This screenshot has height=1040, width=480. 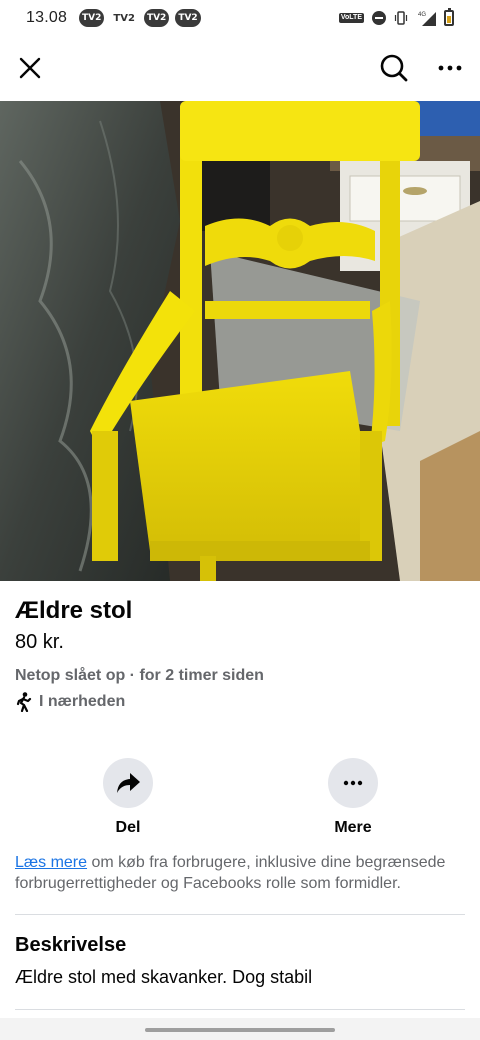 I want to click on description-heading: Beskrivelse, so click(x=71, y=945).